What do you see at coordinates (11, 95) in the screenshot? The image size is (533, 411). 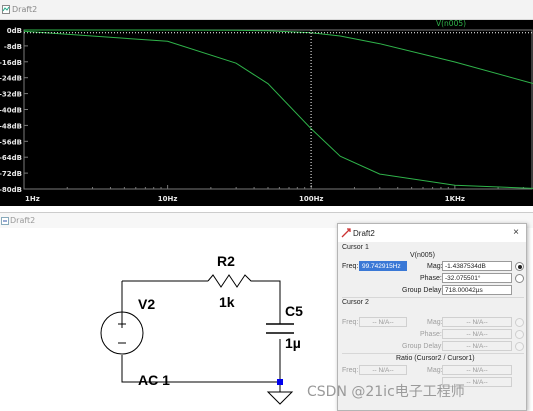 I see `y-tick-label: -32dB` at bounding box center [11, 95].